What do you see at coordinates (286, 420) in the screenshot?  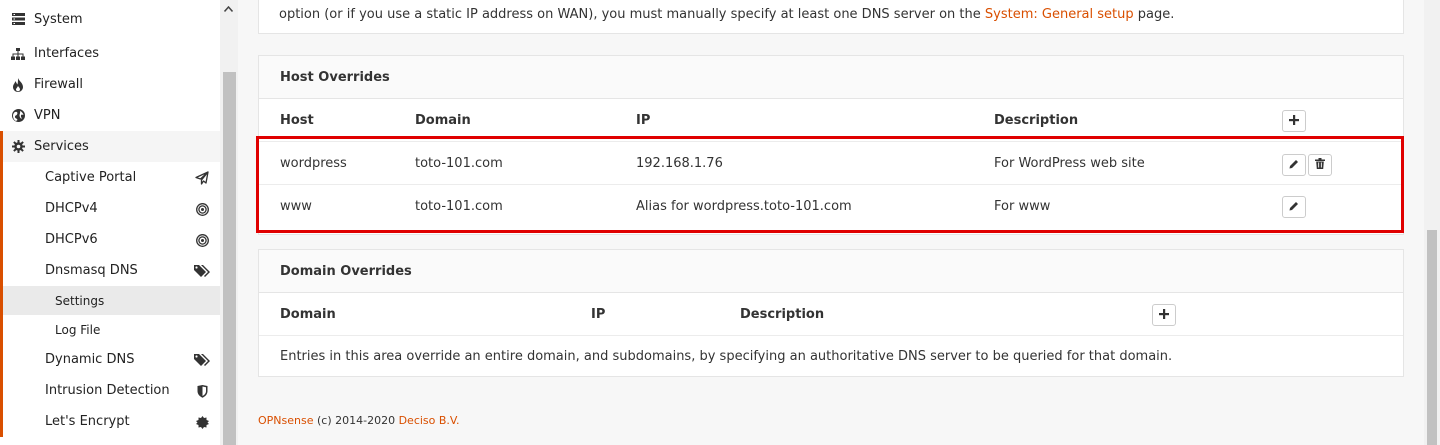 I see `opnsense-link: OPNsense` at bounding box center [286, 420].